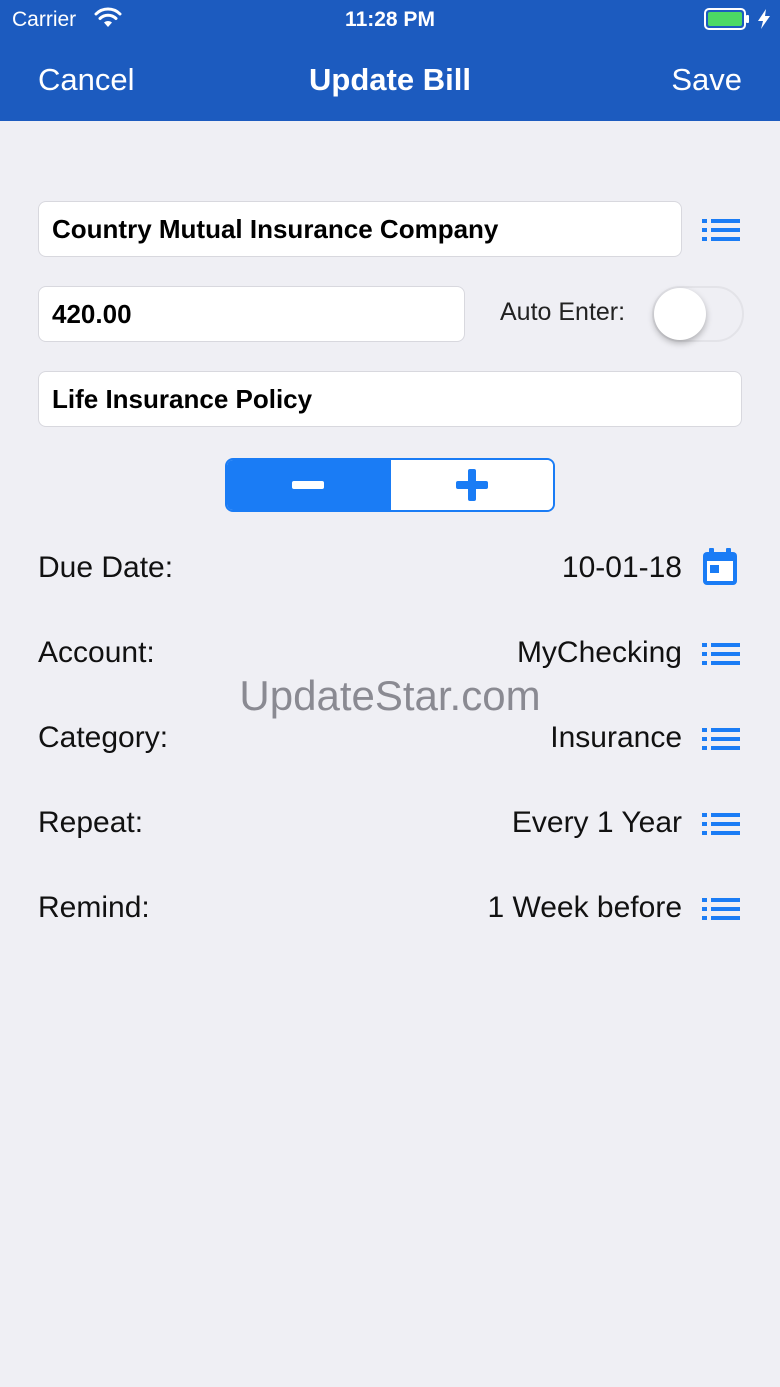  I want to click on repeat-list-icon, so click(721, 824).